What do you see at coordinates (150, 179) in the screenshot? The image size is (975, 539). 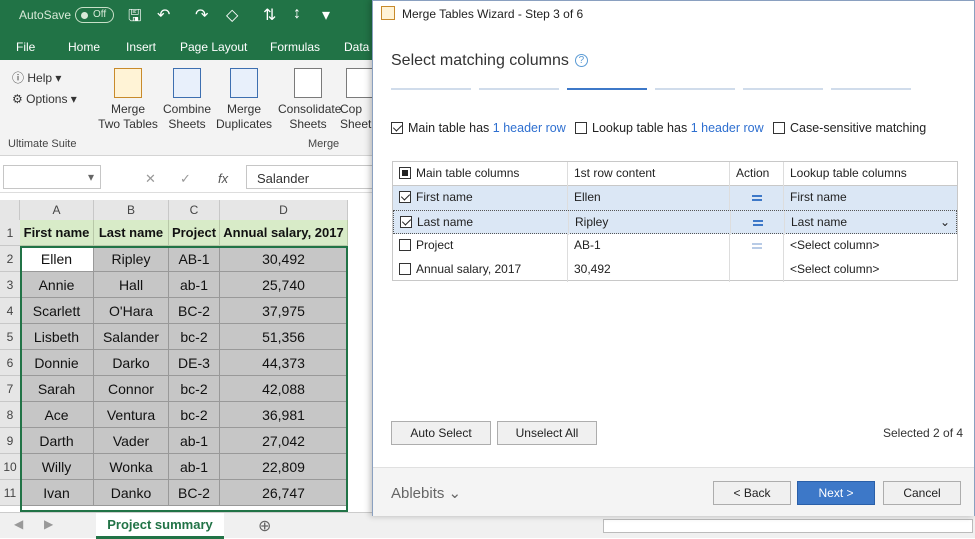 I see `cancel-icon: ✕` at bounding box center [150, 179].